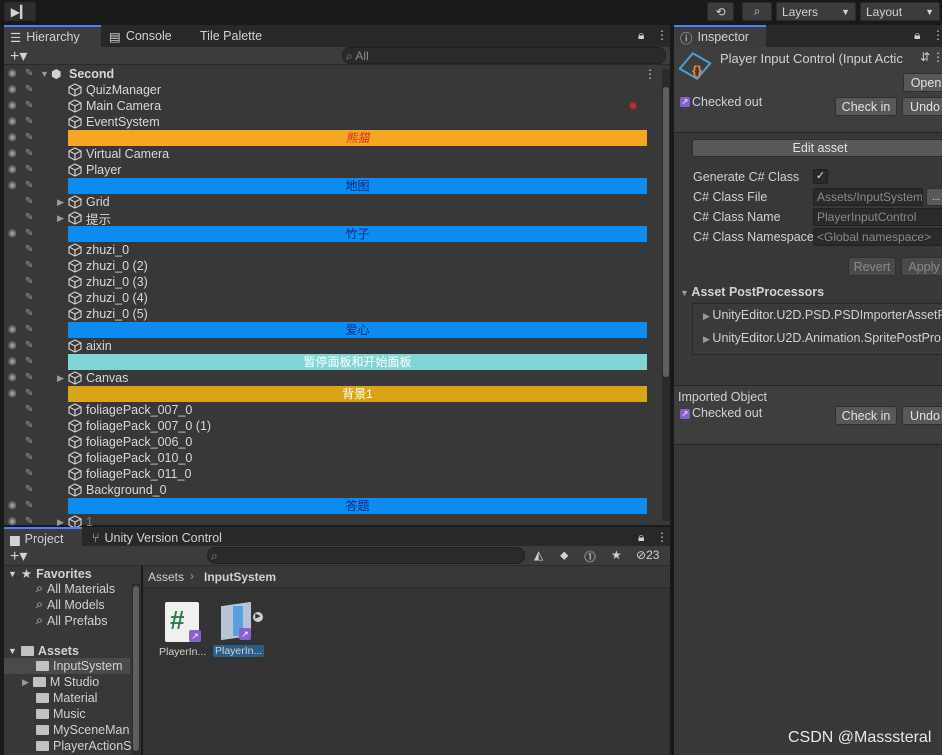  Describe the element at coordinates (334, 170) in the screenshot. I see `hierarchy-row: ◉ ✎ Player` at that location.